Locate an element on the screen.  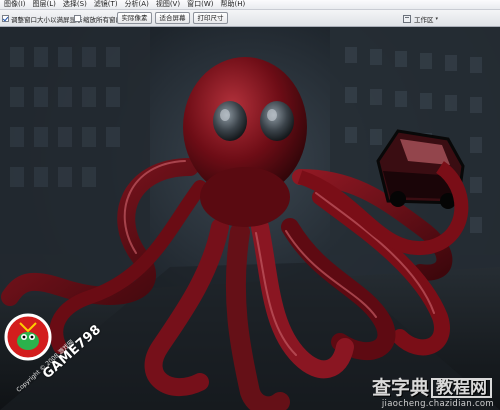
watermark-url: jiaocheng.chazidian.com is located at coordinates (437, 404).